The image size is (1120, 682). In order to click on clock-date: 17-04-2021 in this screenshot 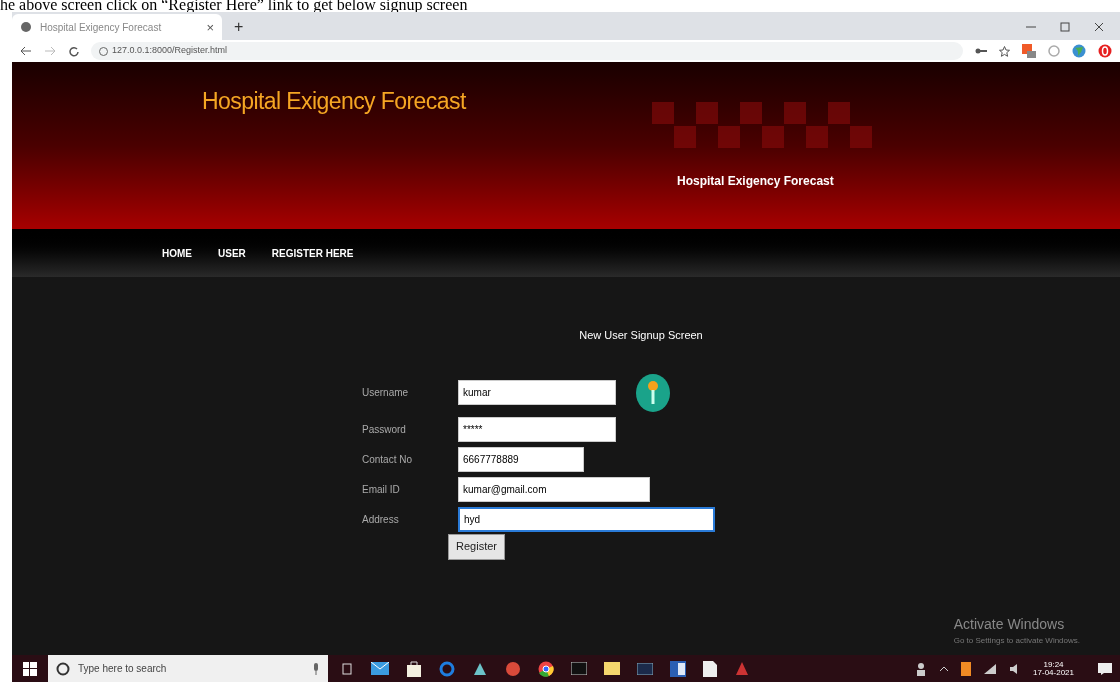, I will do `click(1053, 672)`.